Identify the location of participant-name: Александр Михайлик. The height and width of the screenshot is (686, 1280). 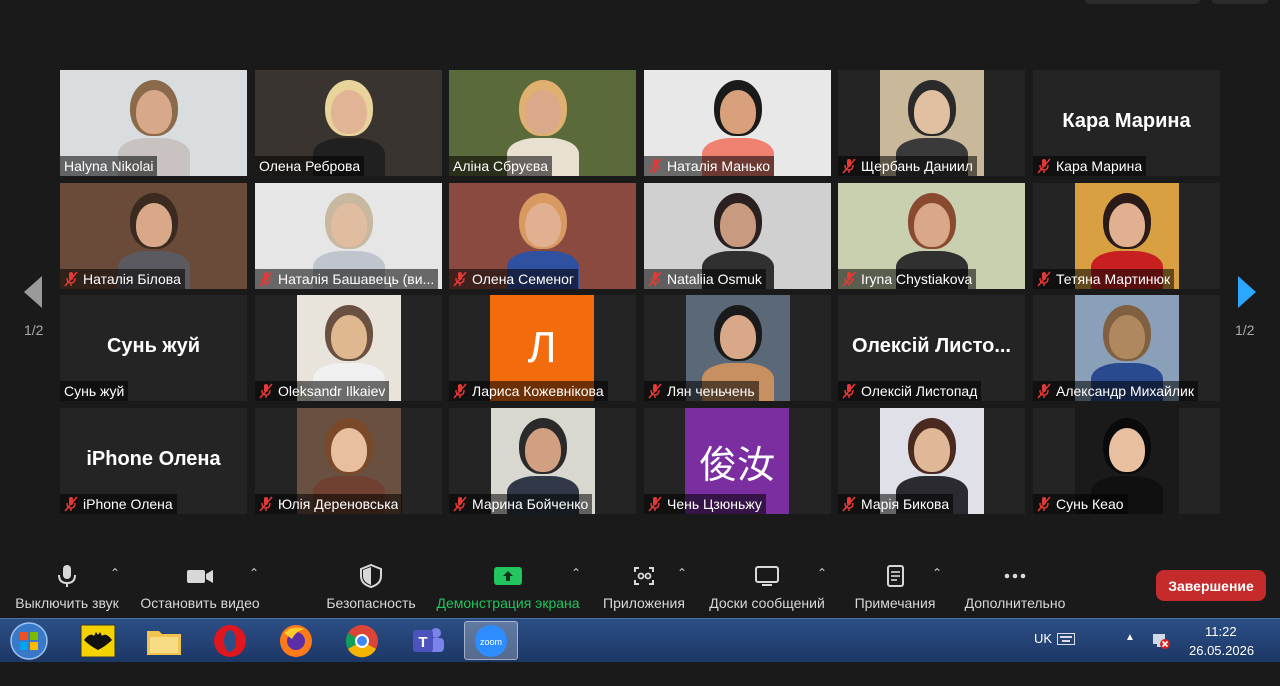
(1125, 391).